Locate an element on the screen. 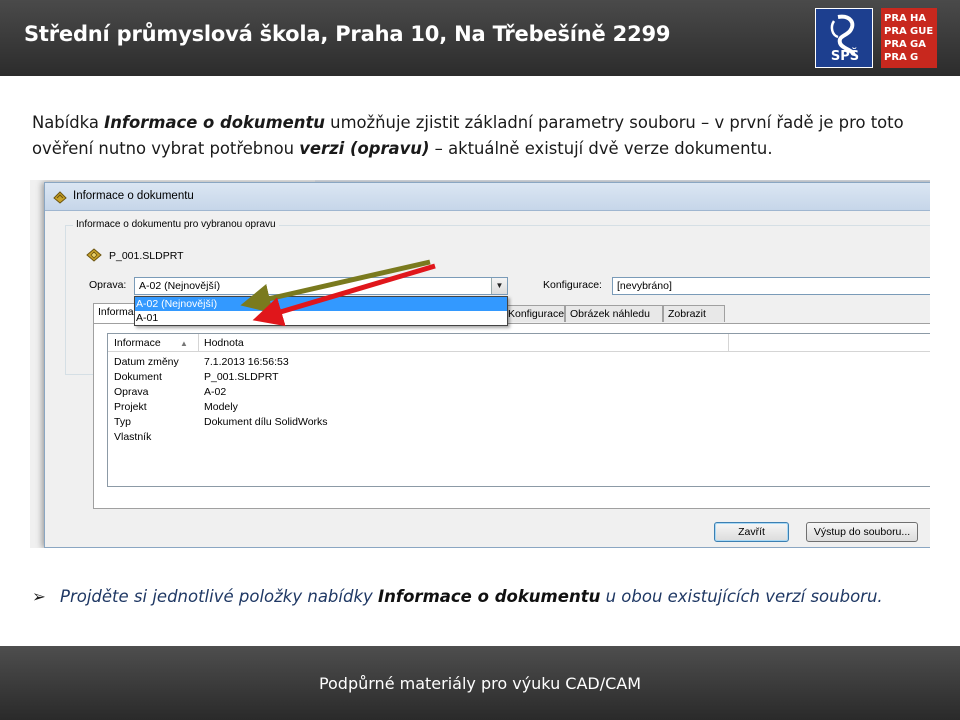 The height and width of the screenshot is (720, 960). row-key: Oprava is located at coordinates (131, 392).